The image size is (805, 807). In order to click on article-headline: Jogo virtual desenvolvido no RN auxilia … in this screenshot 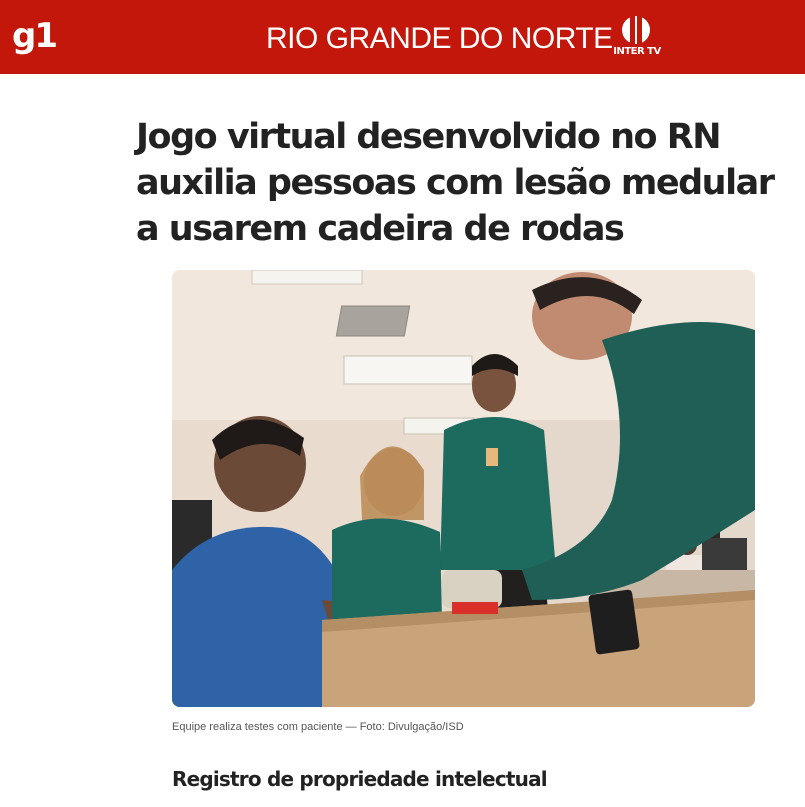, I will do `click(455, 183)`.